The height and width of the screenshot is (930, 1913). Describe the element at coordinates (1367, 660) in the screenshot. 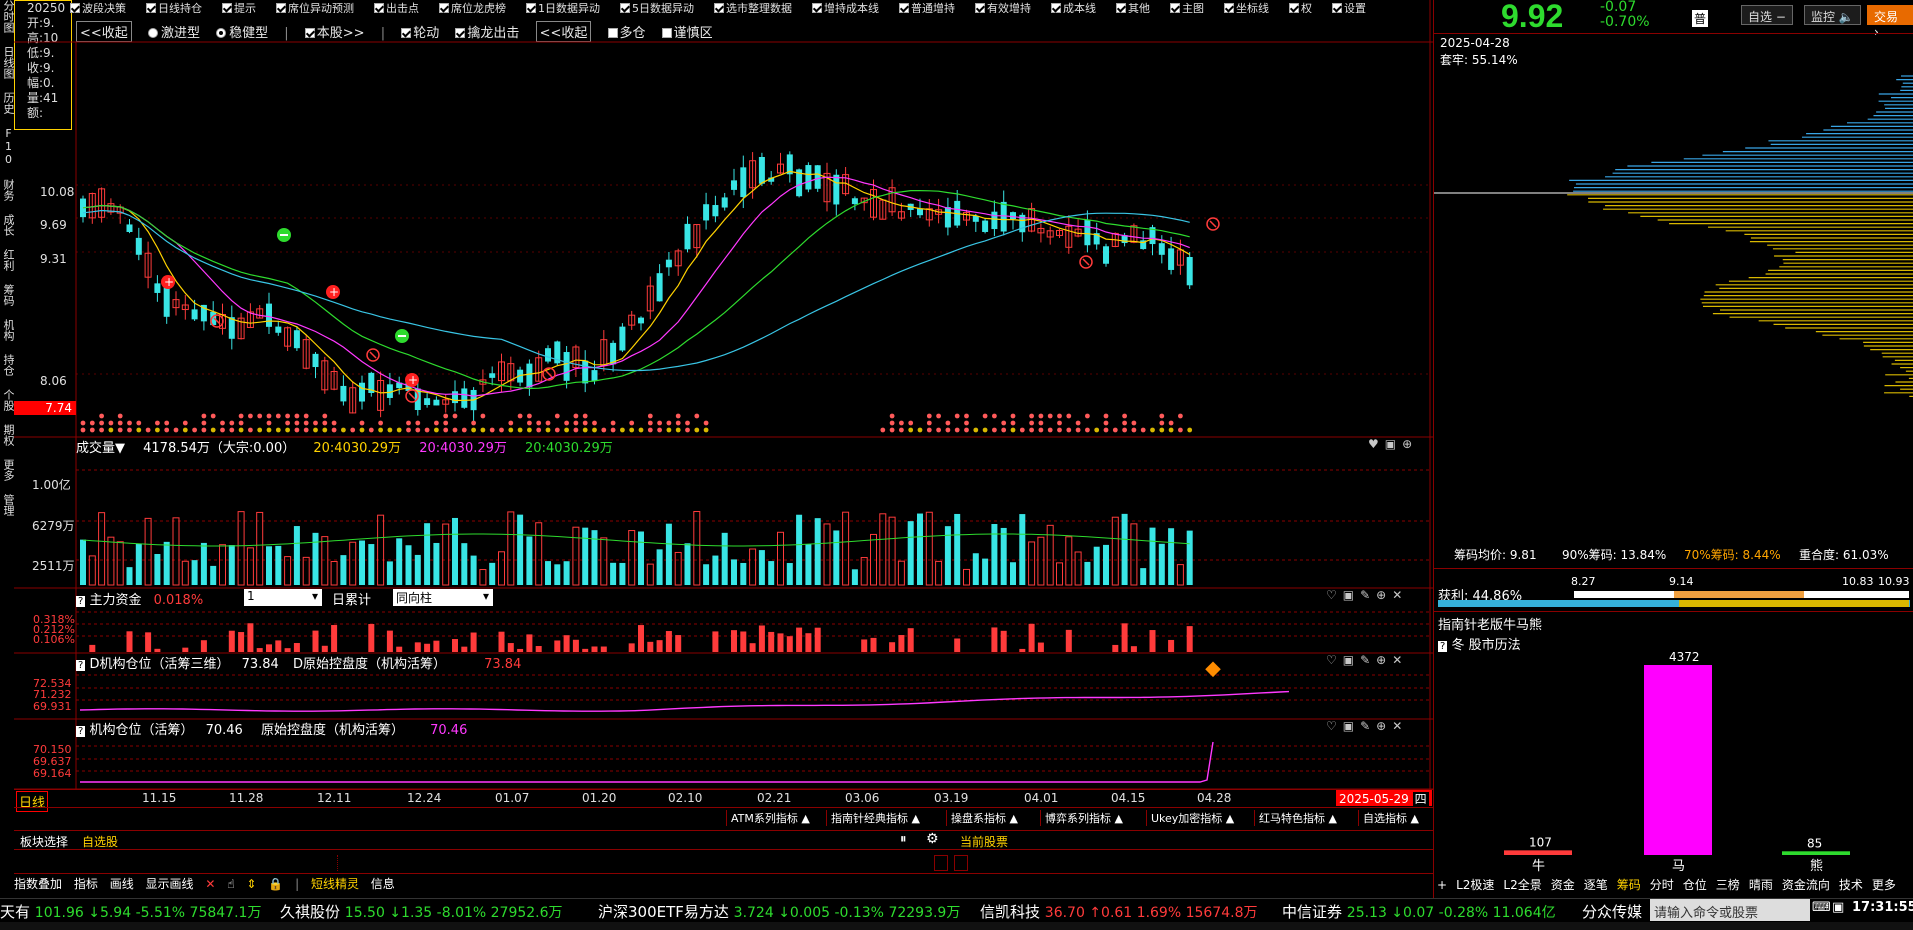

I see `d-panel-controls: ♡▣✎⊕✕` at that location.